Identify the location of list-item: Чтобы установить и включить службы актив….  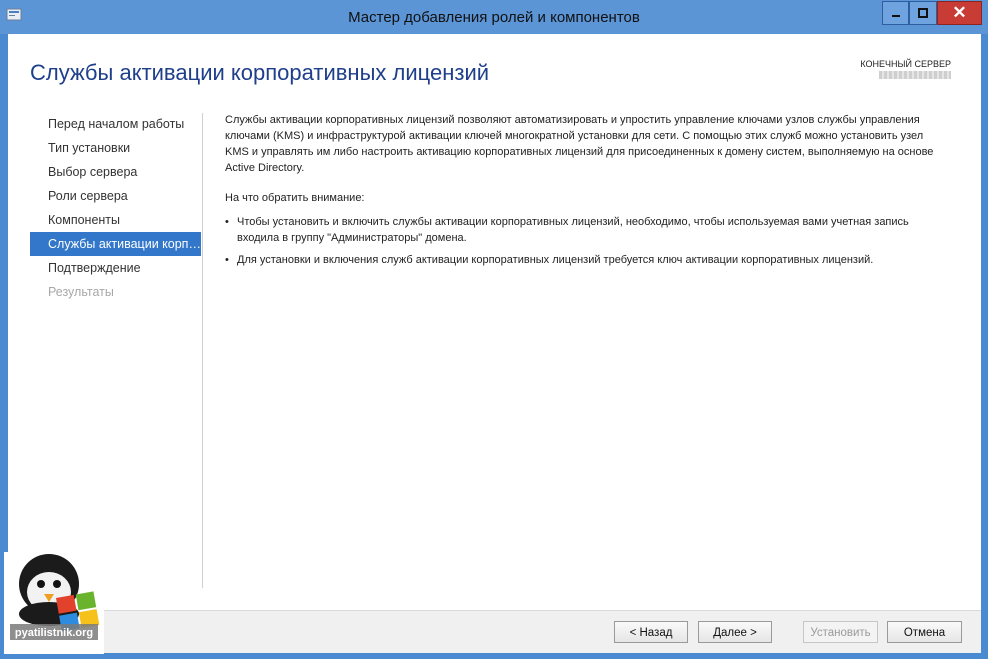
(587, 230).